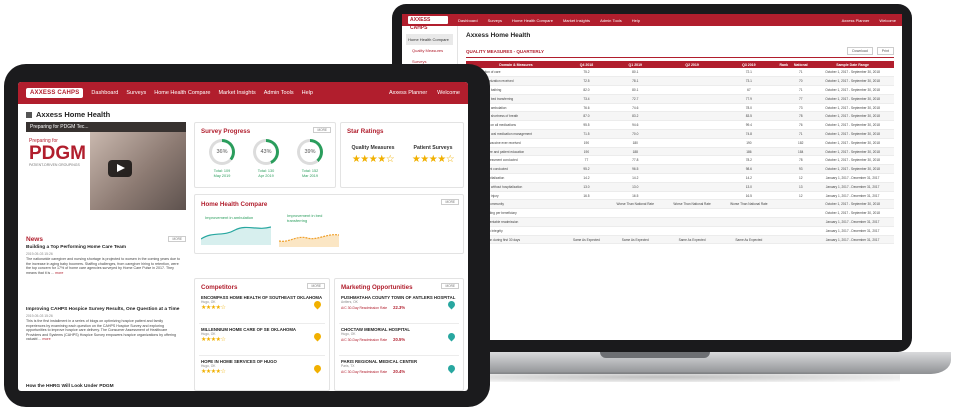  What do you see at coordinates (611, 20) in the screenshot?
I see `laptop-nav-admin: Admin Tools` at bounding box center [611, 20].